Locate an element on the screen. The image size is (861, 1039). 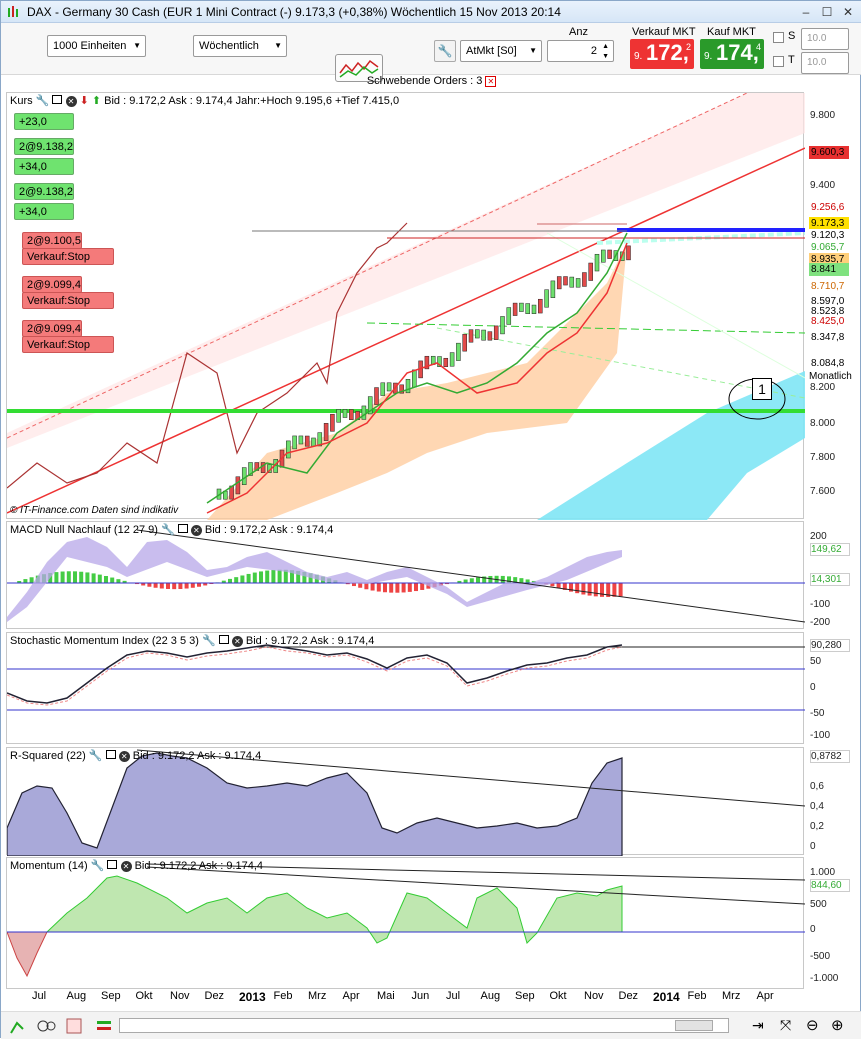
cursor-icon: ⤧ is located at coordinates (785, 1025).